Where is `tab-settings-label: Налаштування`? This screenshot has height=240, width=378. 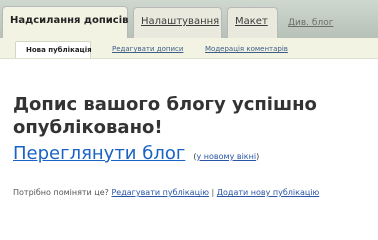 tab-settings-label: Налаштування is located at coordinates (180, 21).